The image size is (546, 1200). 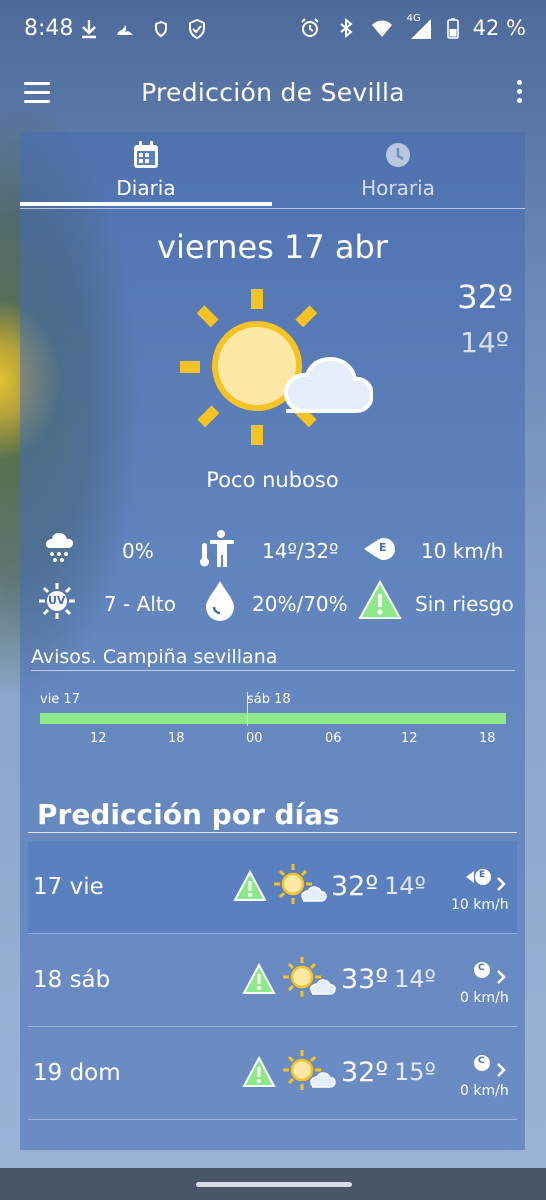 I want to click on signal-icon: 4G, so click(x=420, y=26).